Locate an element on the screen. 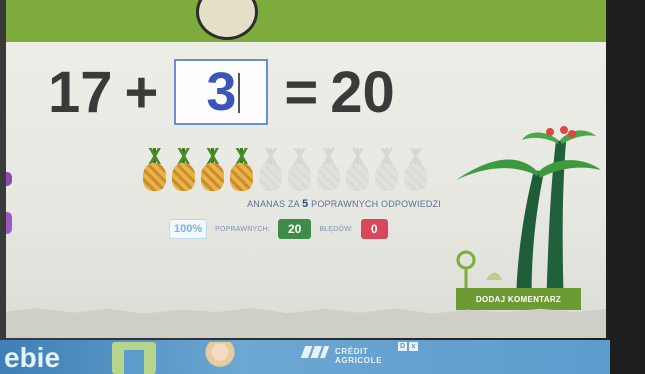  add-comment-button: DODAJ KOMENTARZ is located at coordinates (518, 299).